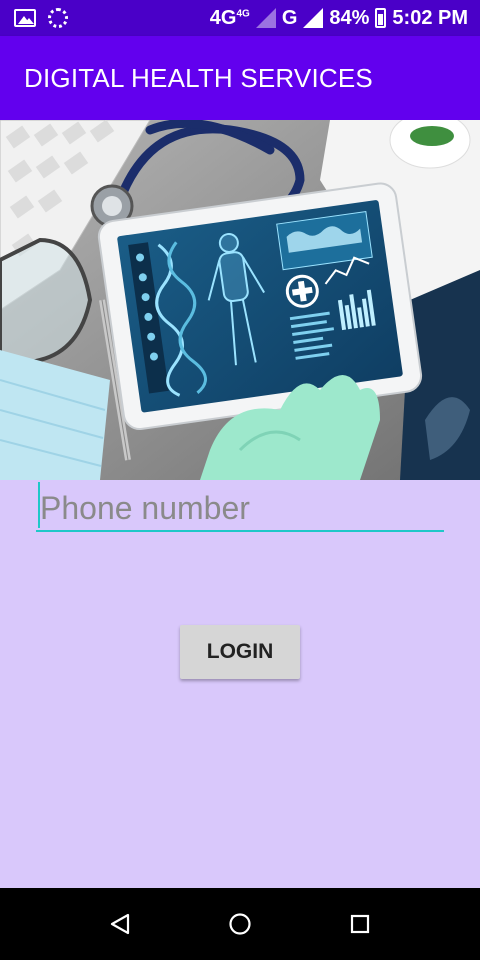  I want to click on phone-number-input, so click(240, 509).